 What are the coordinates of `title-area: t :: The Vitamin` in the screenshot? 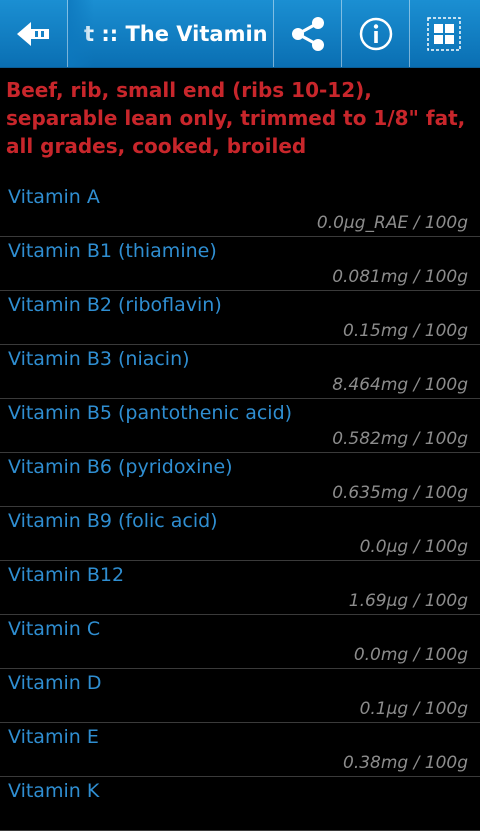 It's located at (171, 33).